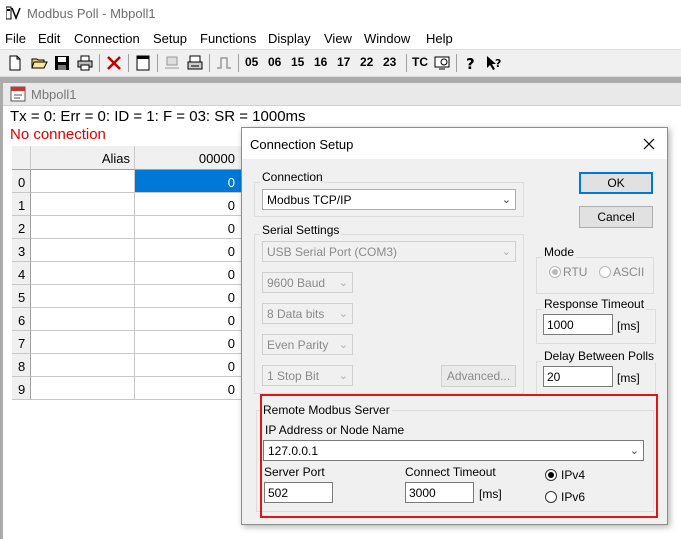  What do you see at coordinates (21, 158) in the screenshot?
I see `grid-corner` at bounding box center [21, 158].